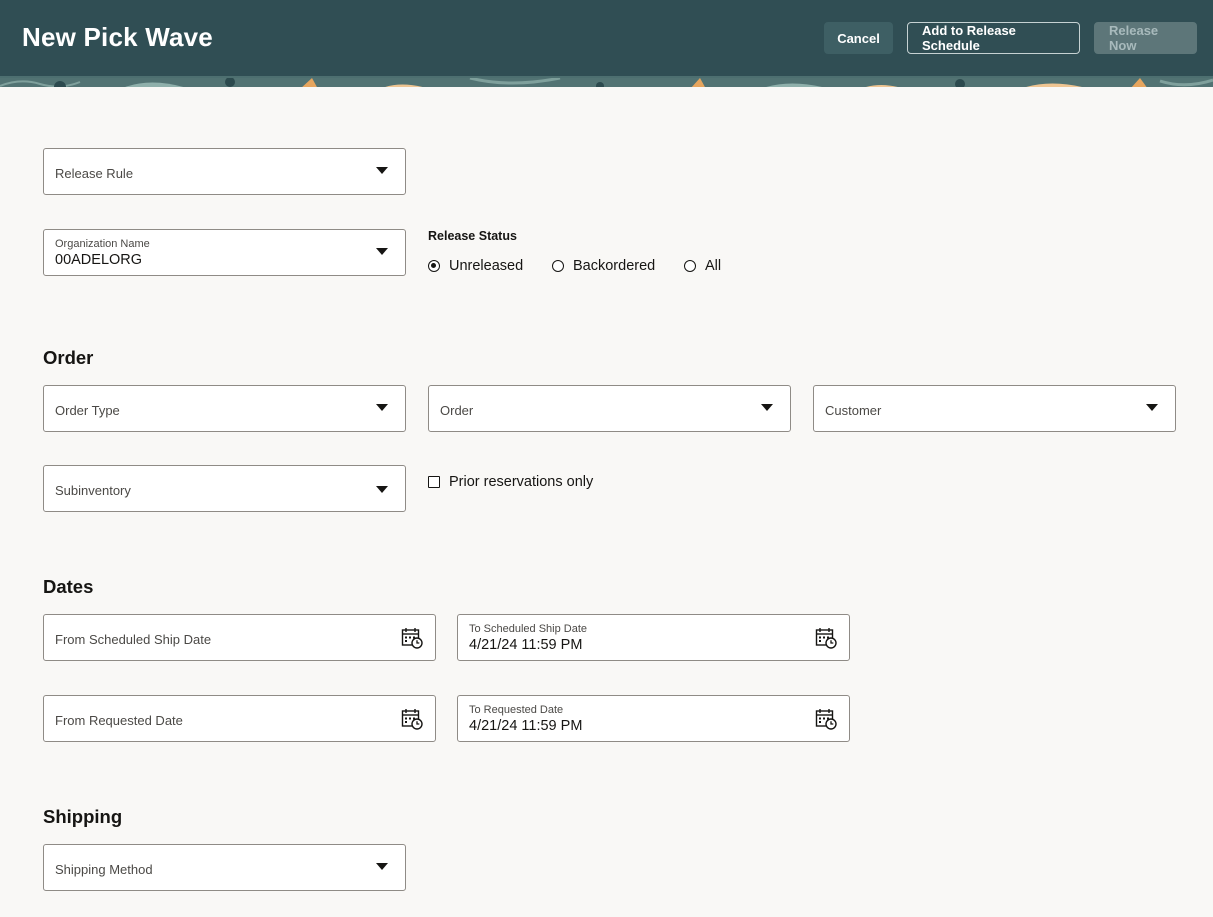  What do you see at coordinates (117, 37) in the screenshot?
I see `page-title: New Pick Wave` at bounding box center [117, 37].